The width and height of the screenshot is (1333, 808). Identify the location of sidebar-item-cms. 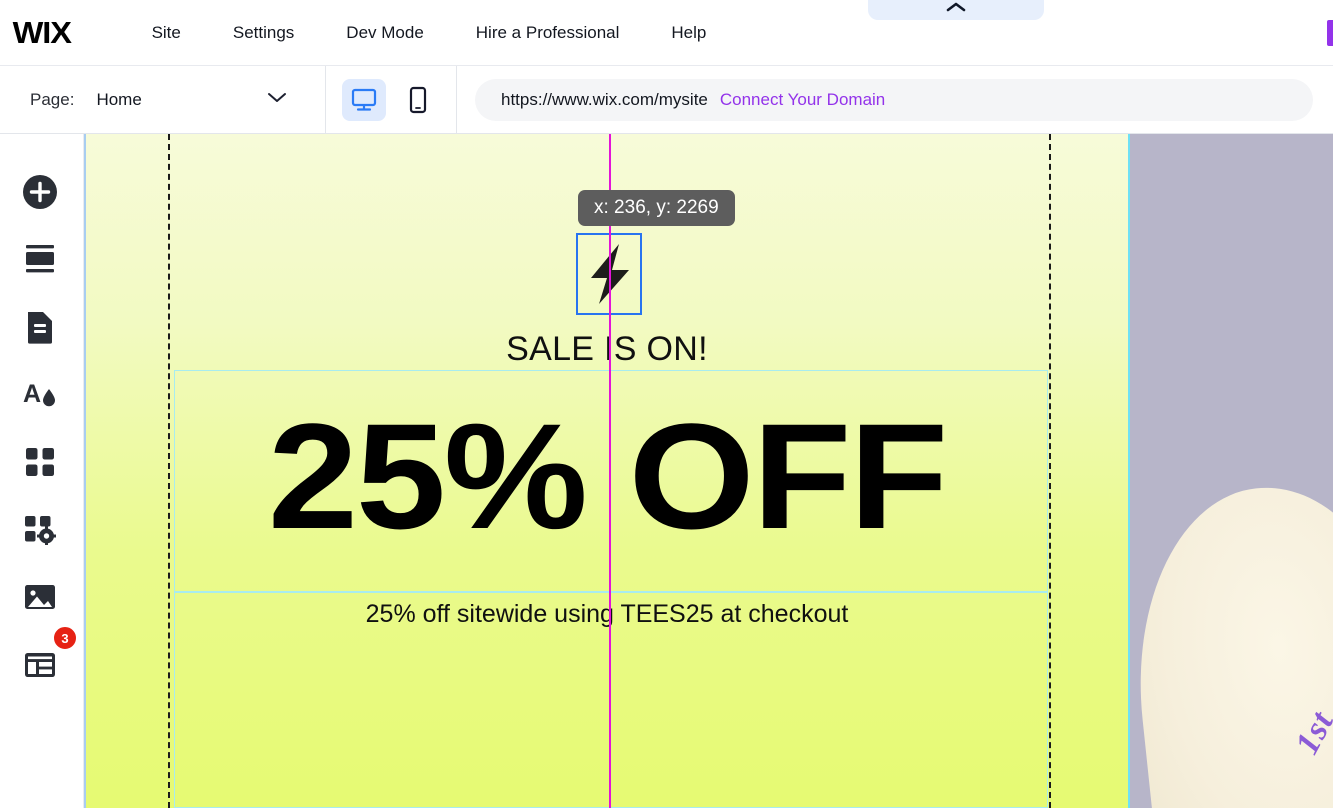
(40, 665).